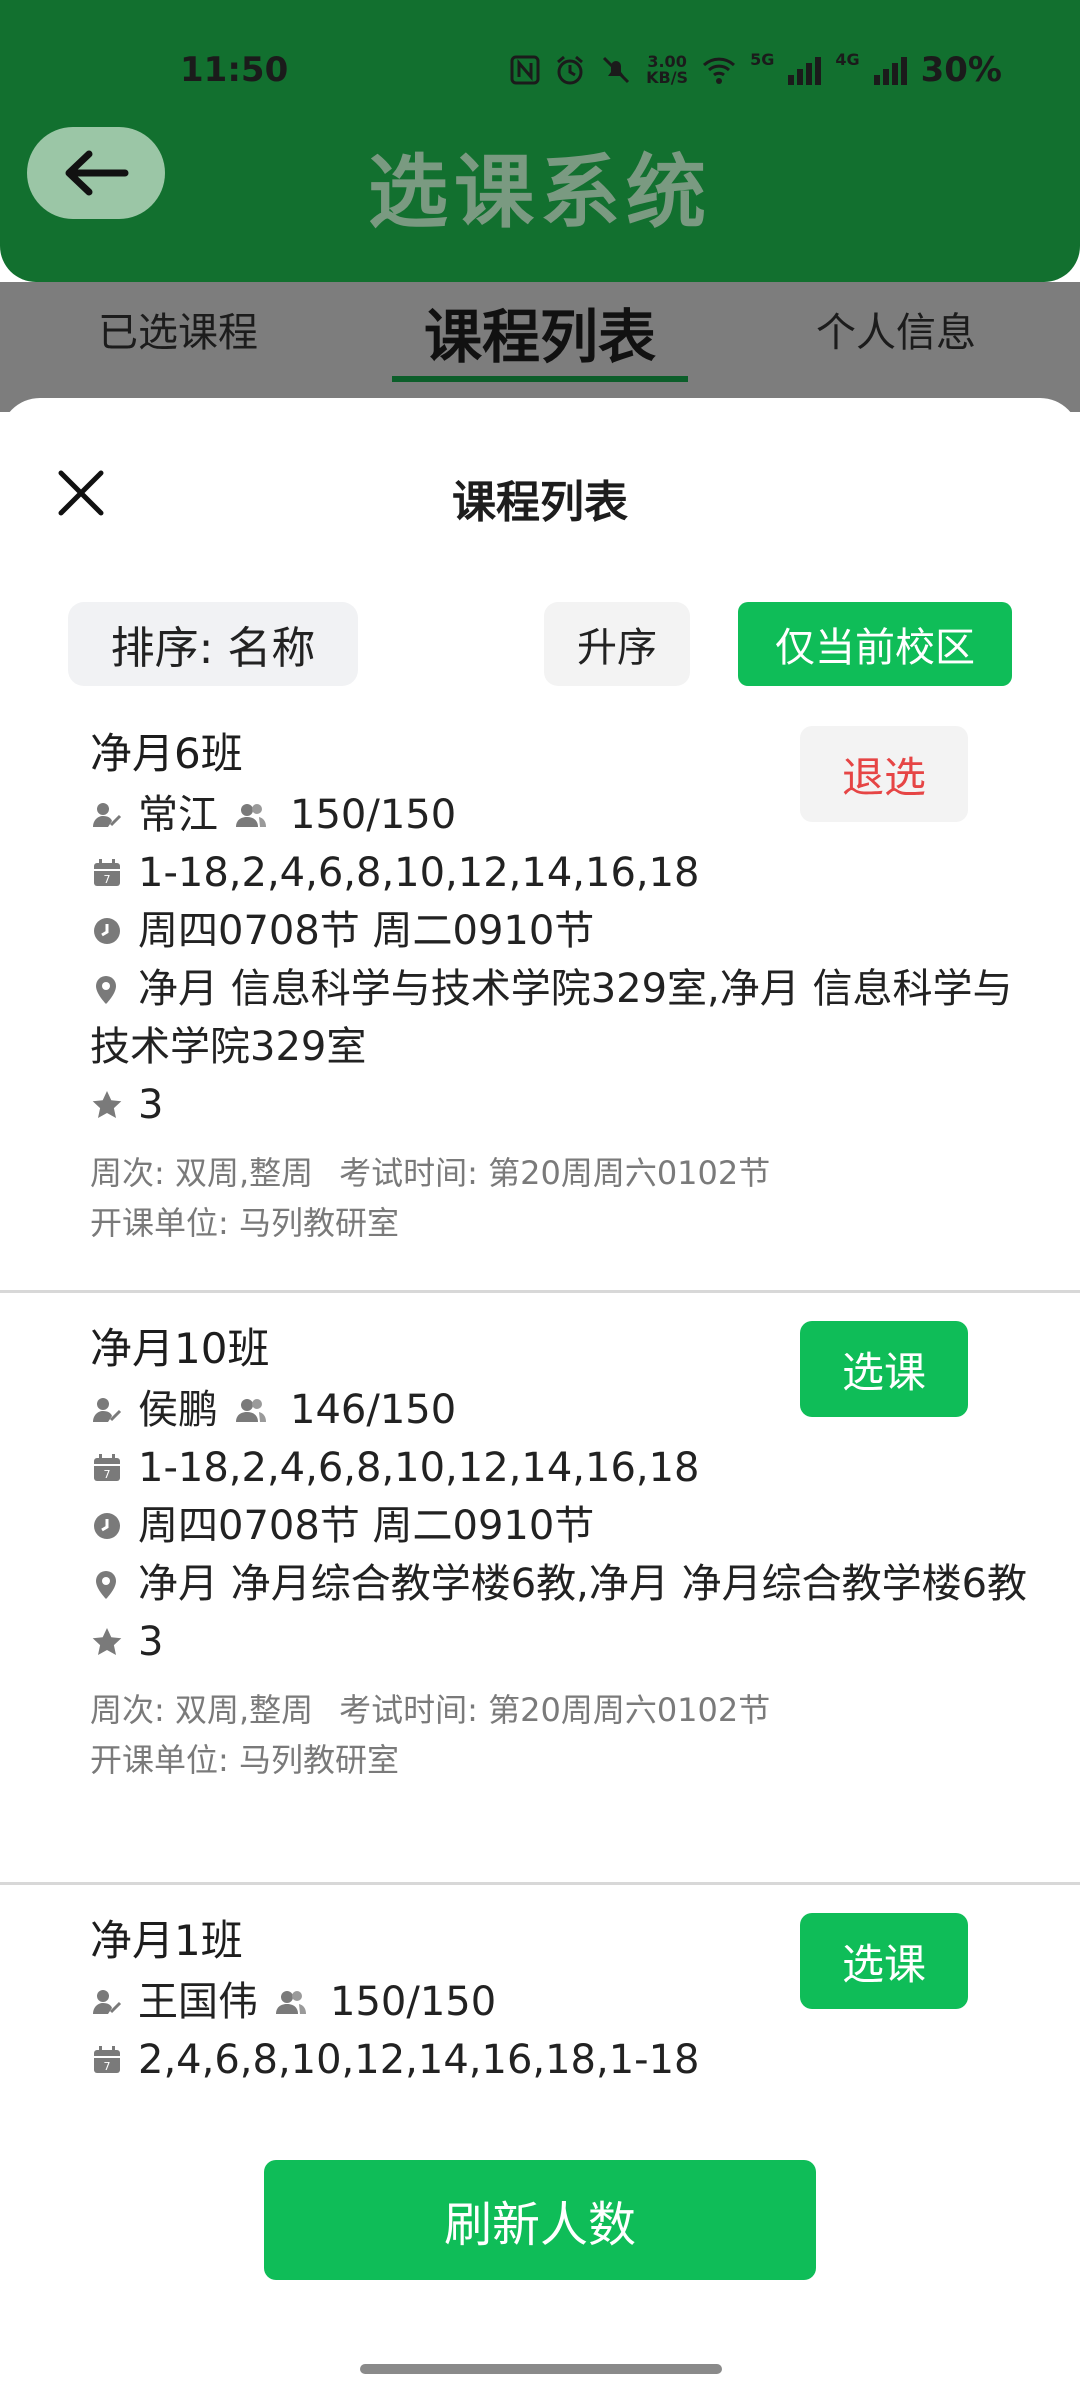 The image size is (1080, 2400). I want to click on teacher-name: 常江, so click(178, 815).